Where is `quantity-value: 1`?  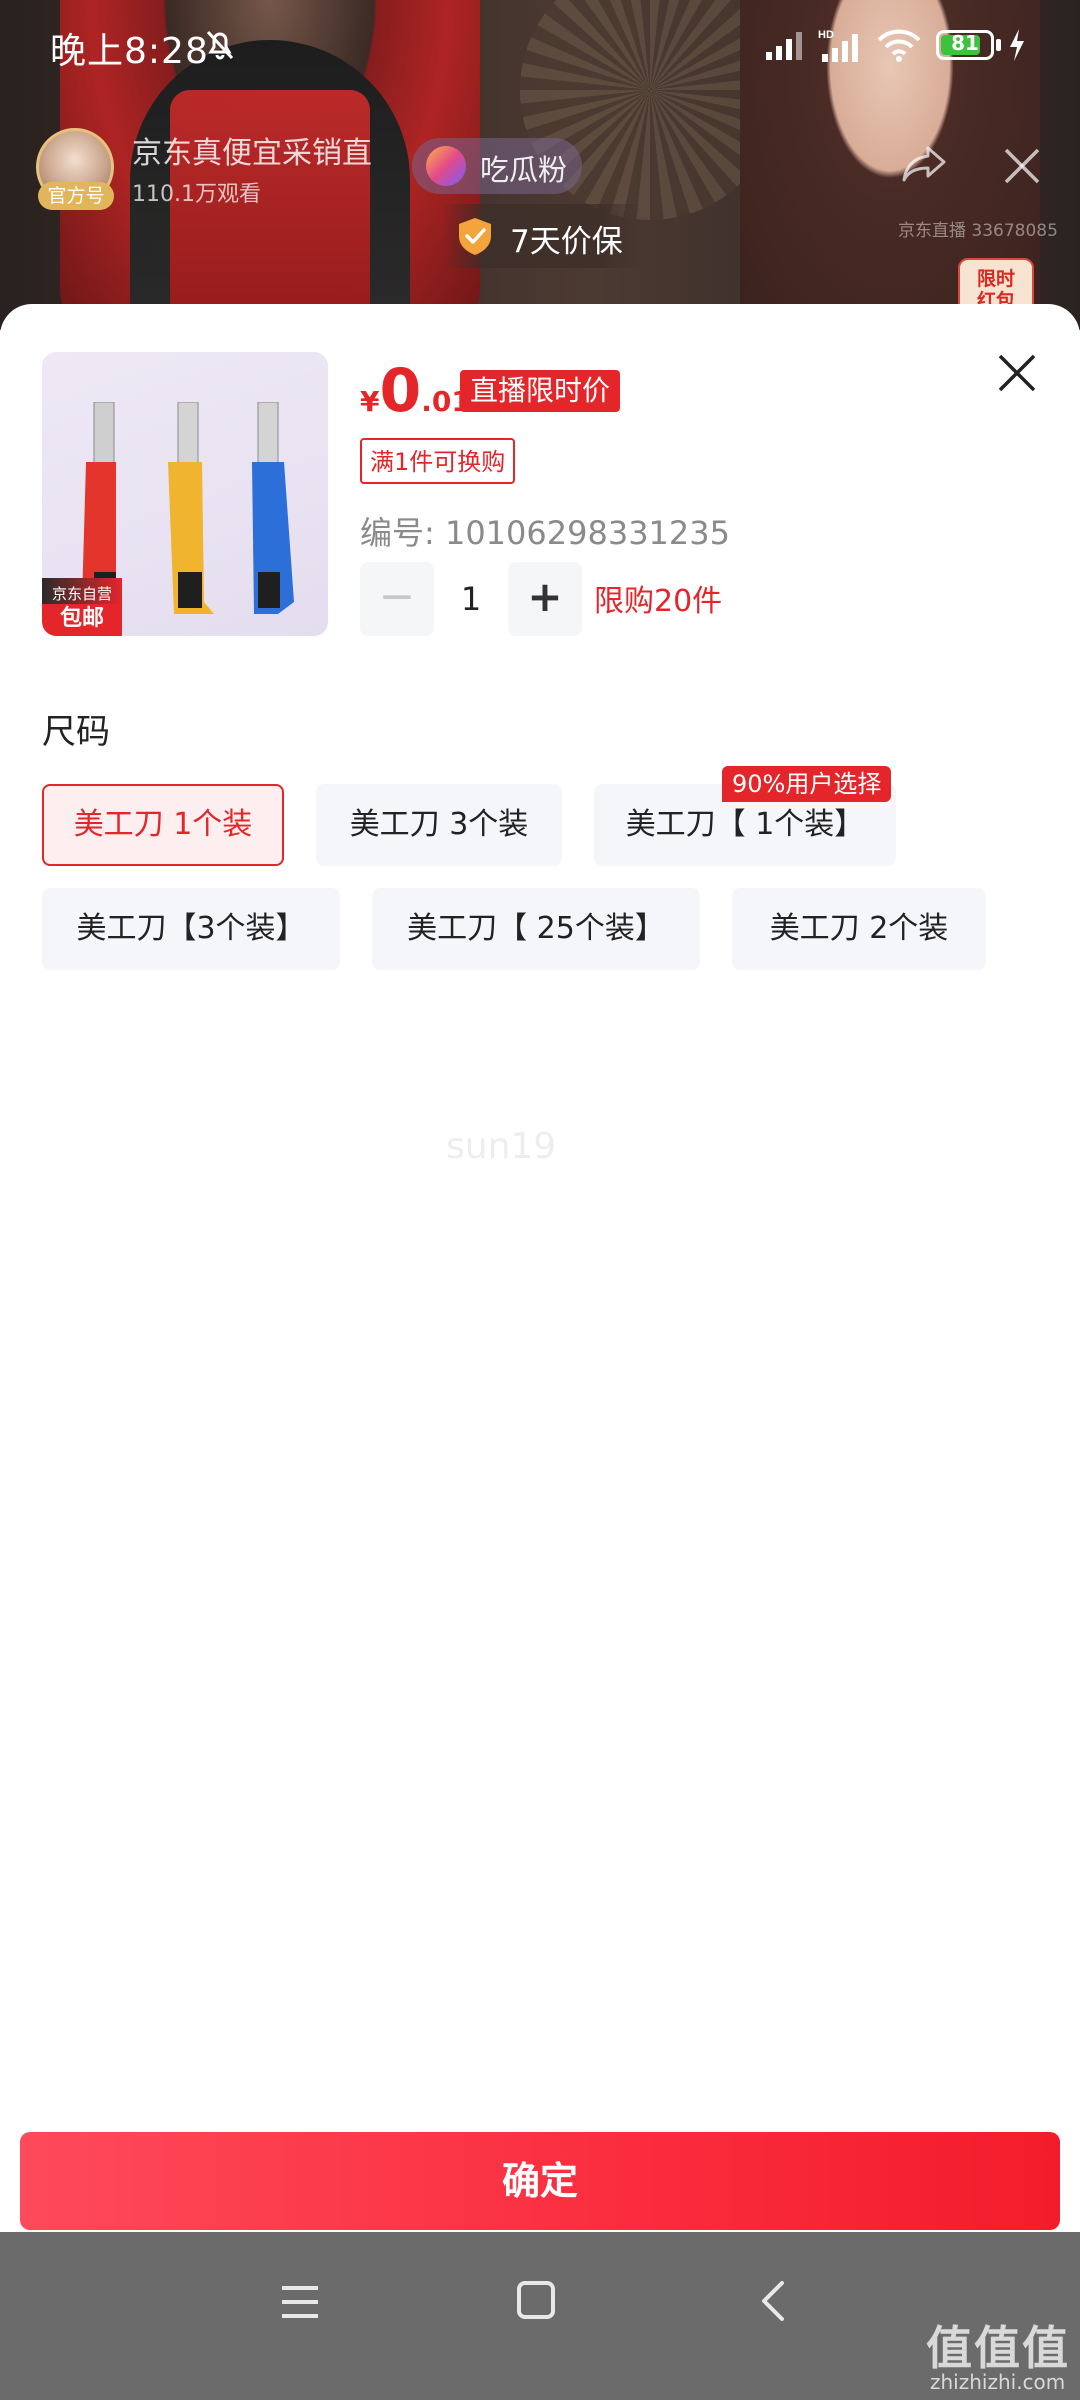 quantity-value: 1 is located at coordinates (471, 599).